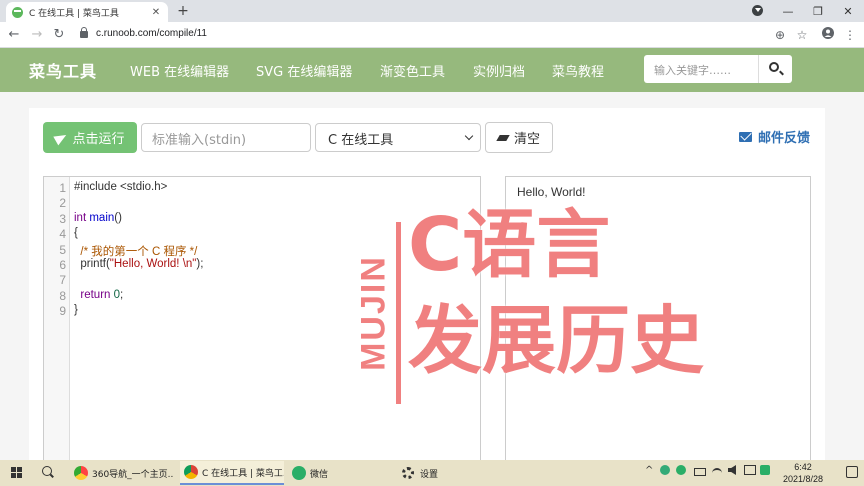 This screenshot has width=864, height=486. I want to click on overlay-divider, so click(398, 313).